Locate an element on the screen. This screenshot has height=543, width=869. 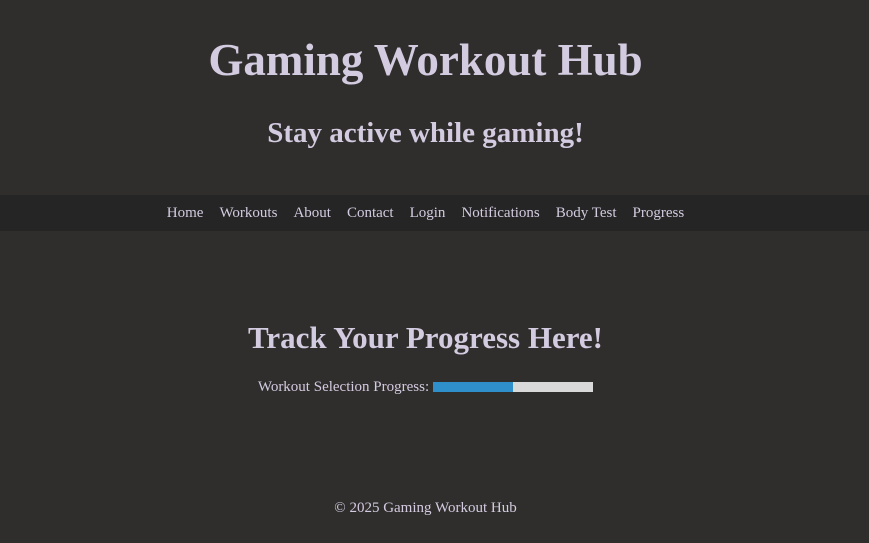
nav-link-contact: Contact is located at coordinates (370, 213).